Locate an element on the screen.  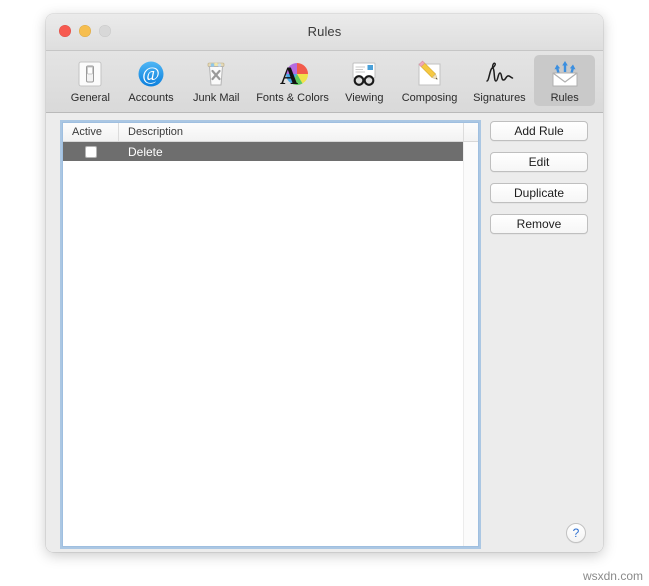
toolbar-item-signatures: Signatures is located at coordinates (499, 80).